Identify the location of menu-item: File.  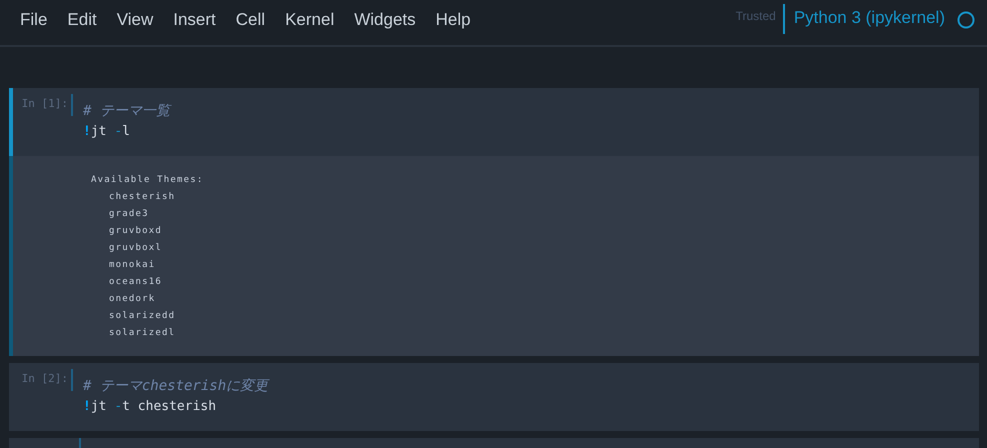
(34, 20).